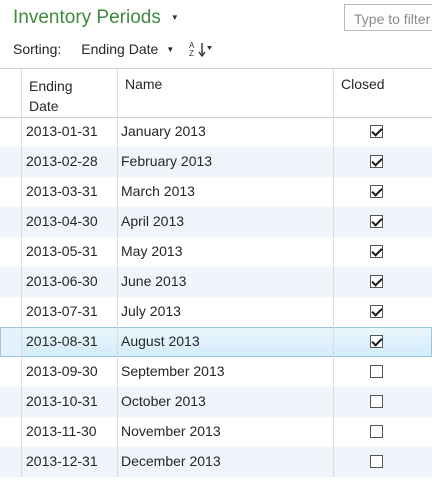 The height and width of the screenshot is (490, 432). Describe the element at coordinates (120, 49) in the screenshot. I see `sort-field-value: Ending Date` at that location.